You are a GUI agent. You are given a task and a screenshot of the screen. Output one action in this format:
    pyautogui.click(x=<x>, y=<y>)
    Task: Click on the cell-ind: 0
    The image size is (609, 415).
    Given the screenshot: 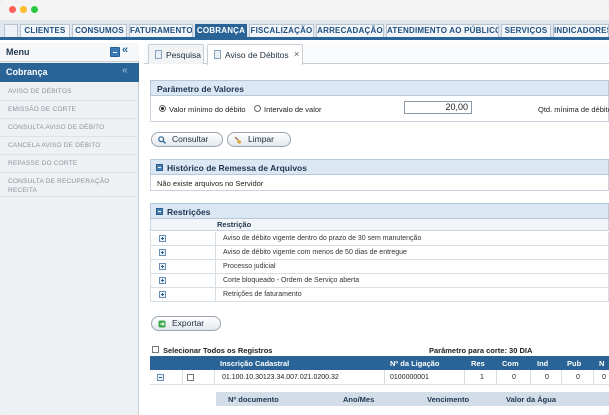 What is the action you would take?
    pyautogui.click(x=547, y=377)
    